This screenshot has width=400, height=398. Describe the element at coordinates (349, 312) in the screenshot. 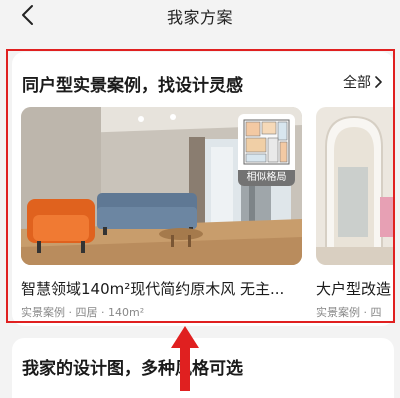

I see `case-meta-second: 实景案例 · 四` at that location.